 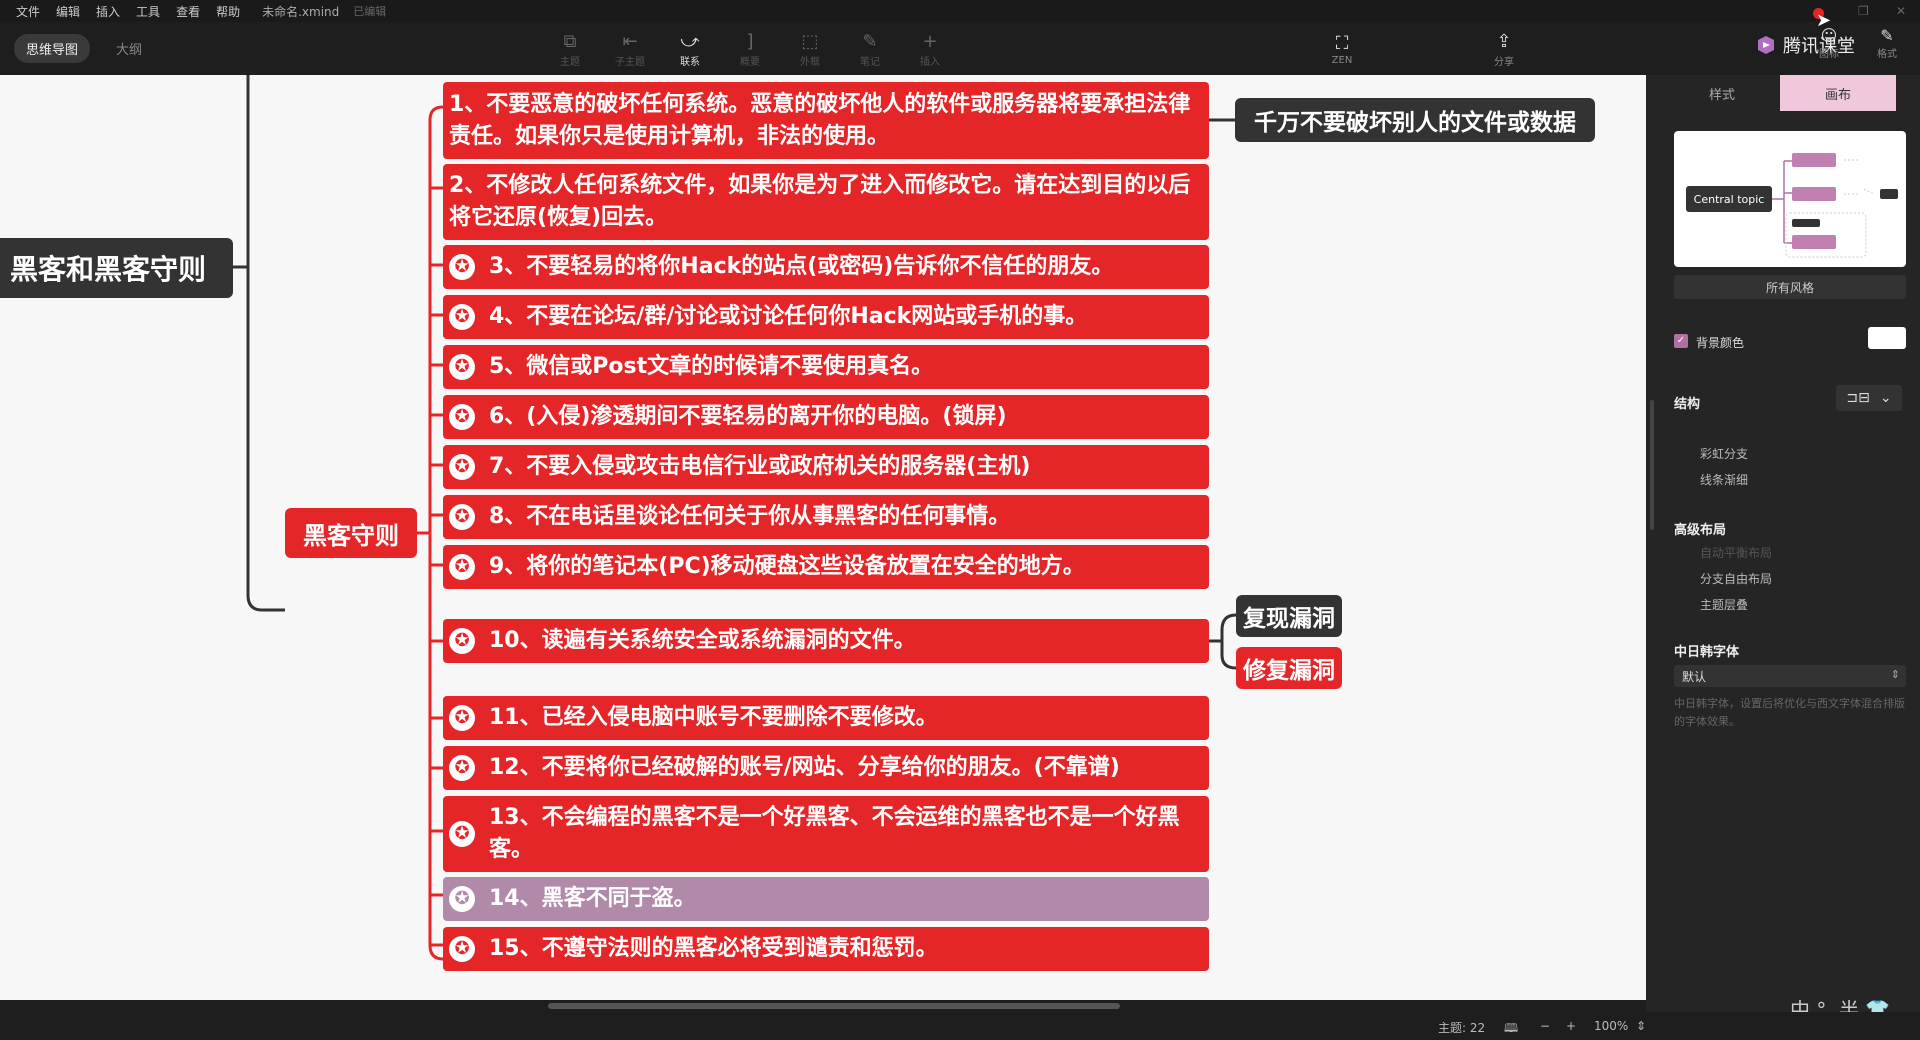 What do you see at coordinates (810, 62) in the screenshot?
I see `boundary-label: 外框` at bounding box center [810, 62].